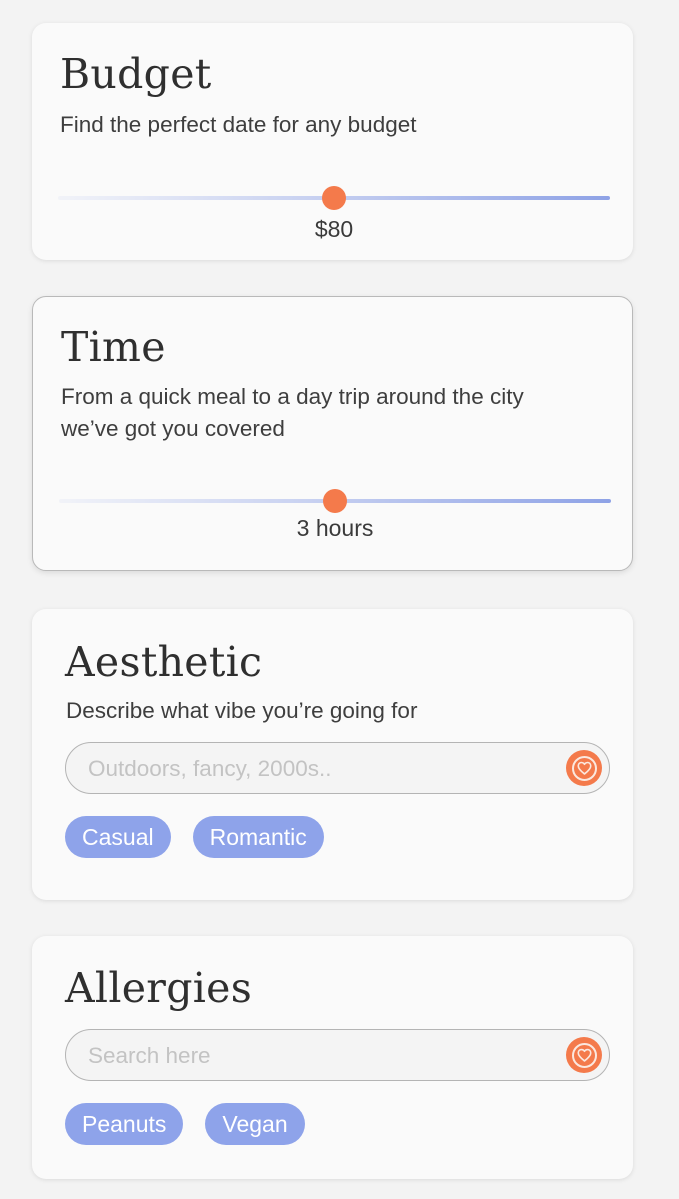 This screenshot has height=1199, width=679. Describe the element at coordinates (118, 837) in the screenshot. I see `aesthetic-tag-casual: Casual` at that location.